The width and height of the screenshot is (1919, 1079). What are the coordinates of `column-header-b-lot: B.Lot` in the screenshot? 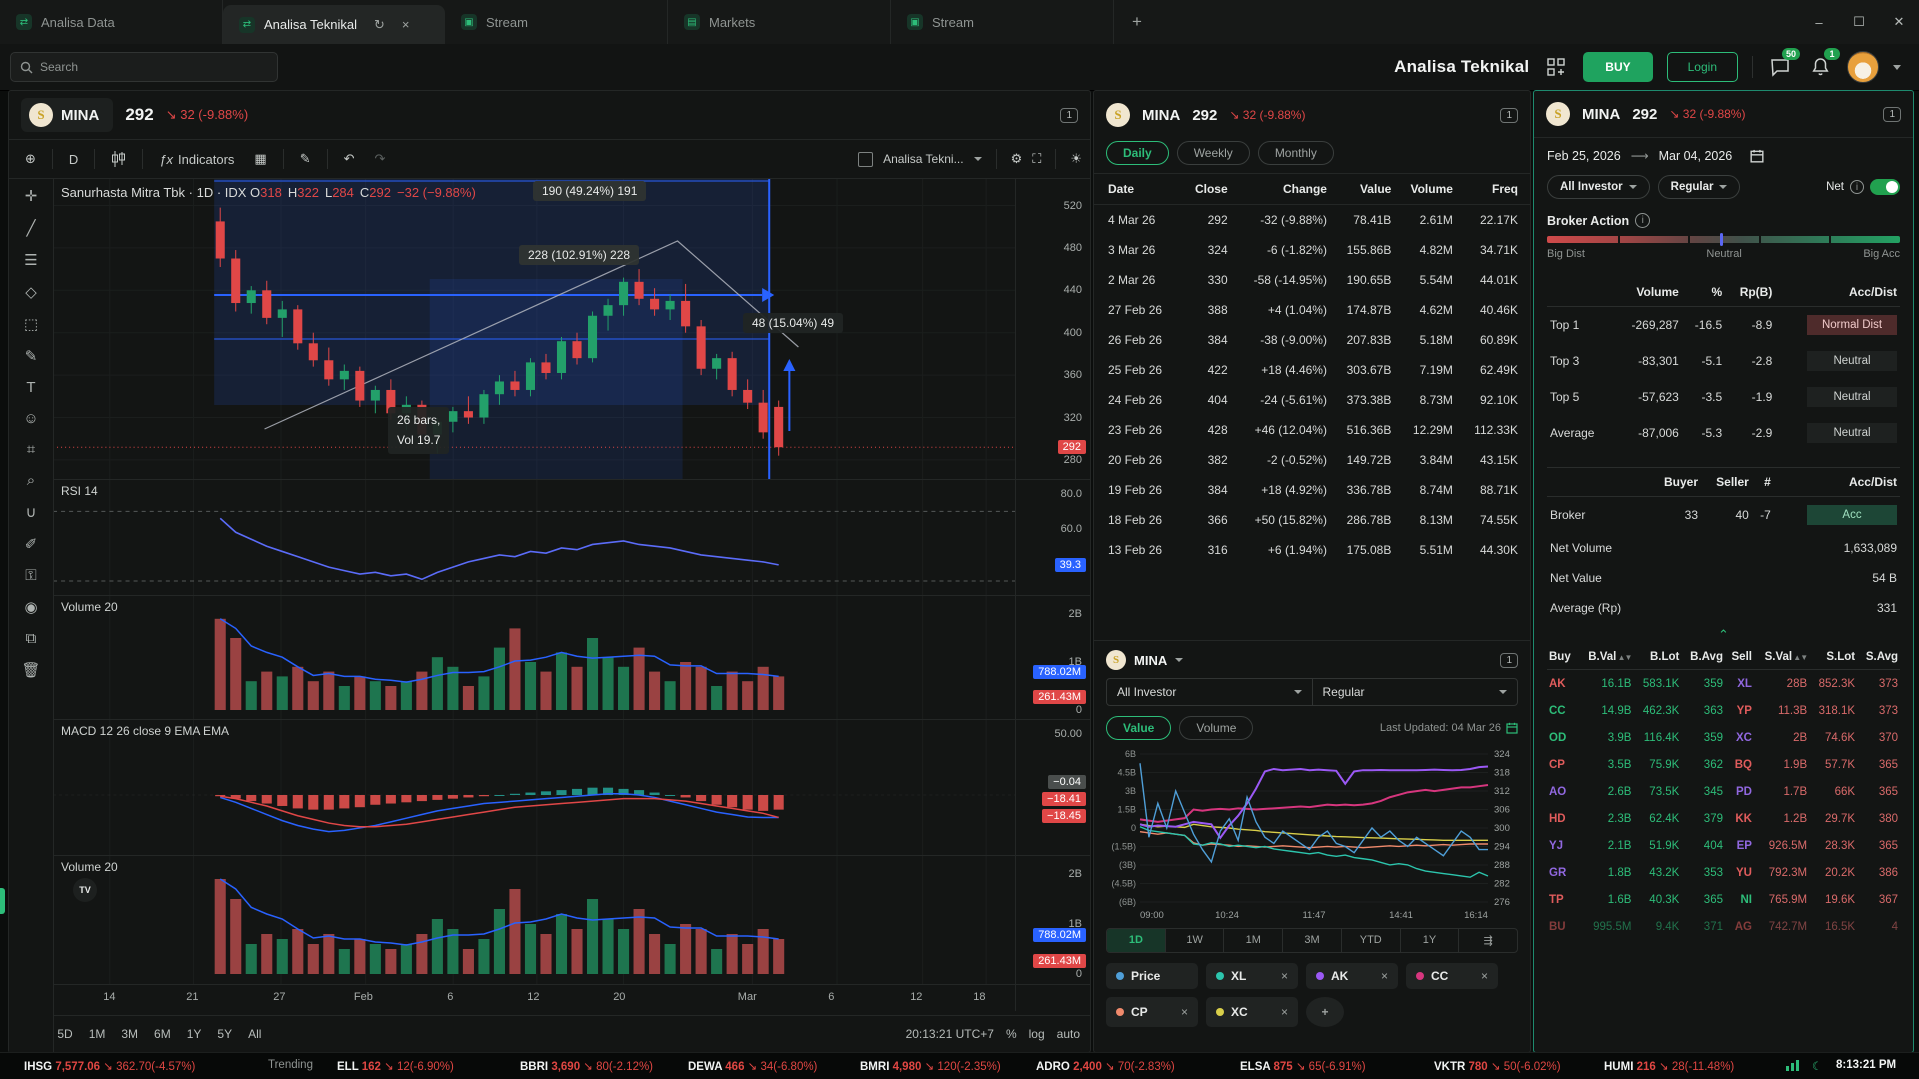 It's located at (1657, 657).